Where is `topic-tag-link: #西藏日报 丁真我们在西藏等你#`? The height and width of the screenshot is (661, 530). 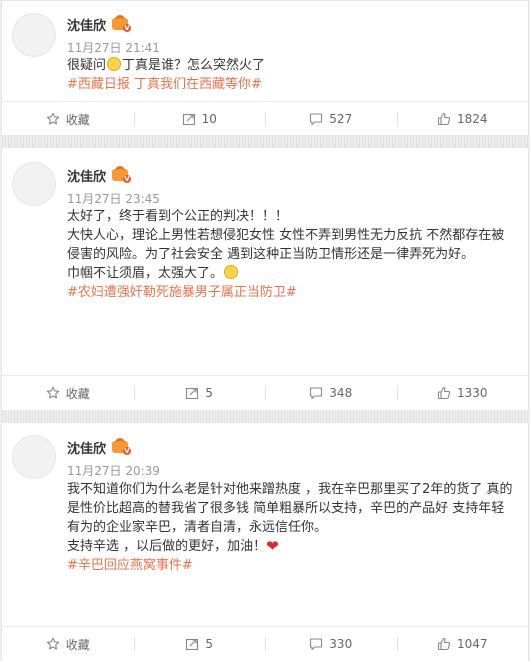 topic-tag-link: #西藏日报 丁真我们在西藏等你# is located at coordinates (290, 84).